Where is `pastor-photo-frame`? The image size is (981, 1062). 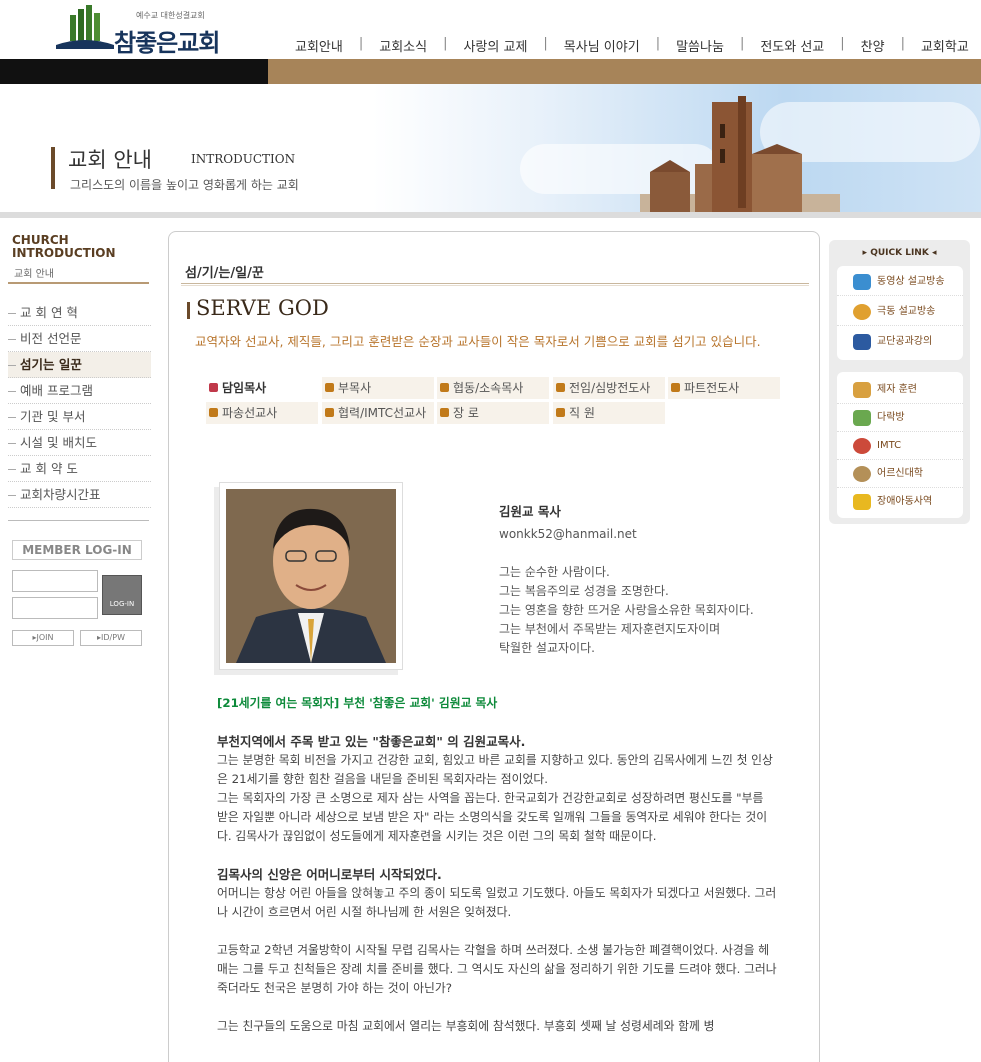 pastor-photo-frame is located at coordinates (311, 576).